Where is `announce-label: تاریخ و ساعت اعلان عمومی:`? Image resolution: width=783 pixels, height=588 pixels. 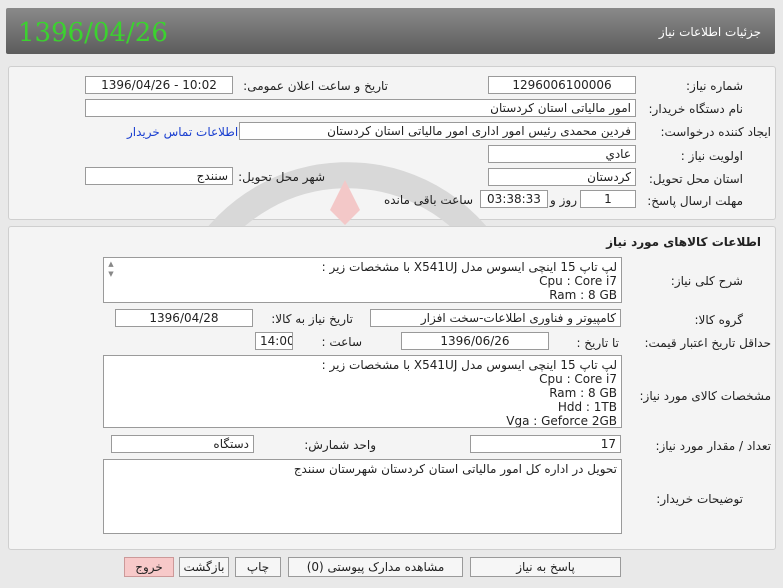 announce-label: تاریخ و ساعت اعلان عمومی: is located at coordinates (315, 86).